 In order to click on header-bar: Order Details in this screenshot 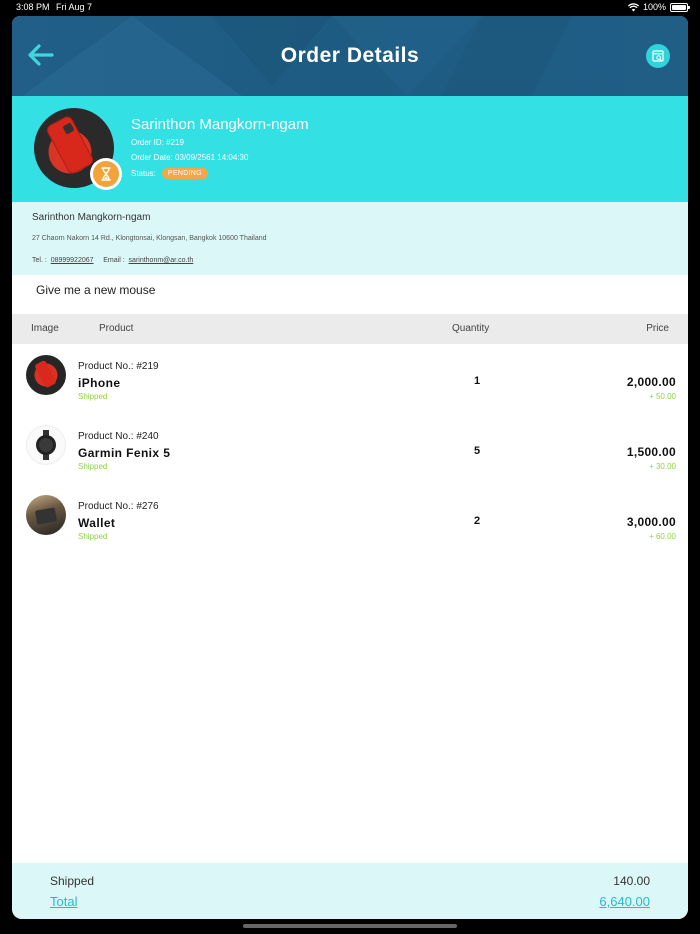, I will do `click(350, 56)`.